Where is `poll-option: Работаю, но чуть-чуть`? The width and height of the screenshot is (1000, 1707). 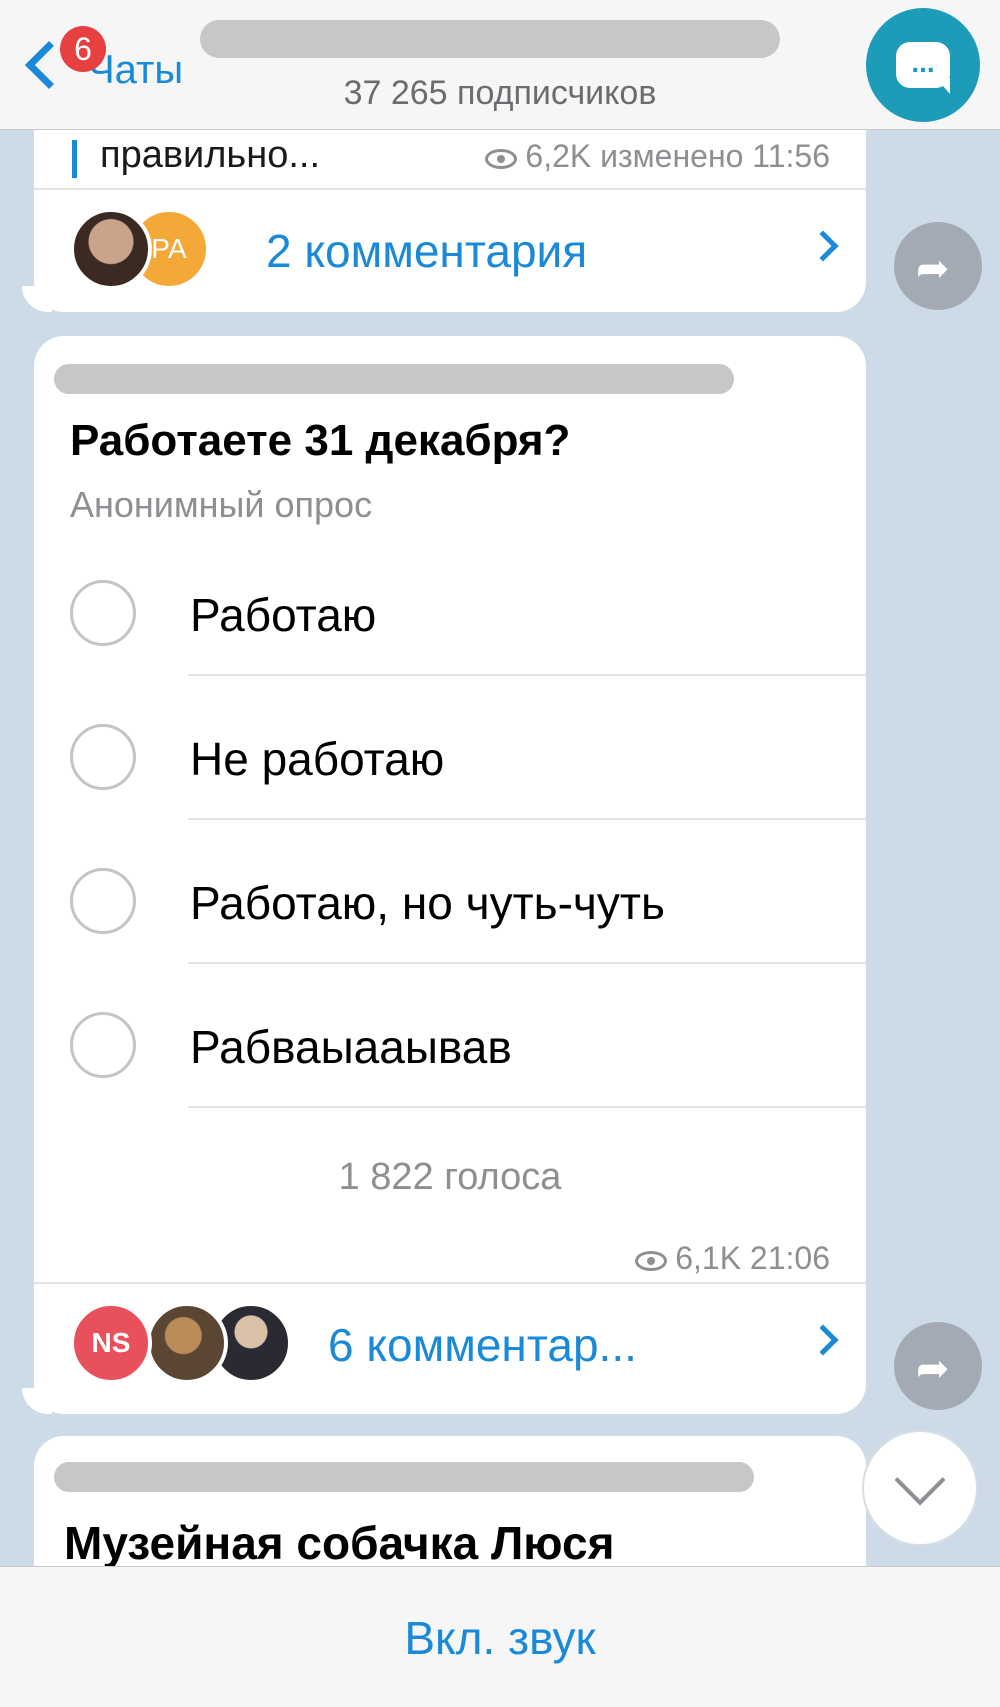
poll-option: Работаю, но чуть-чуть is located at coordinates (450, 899).